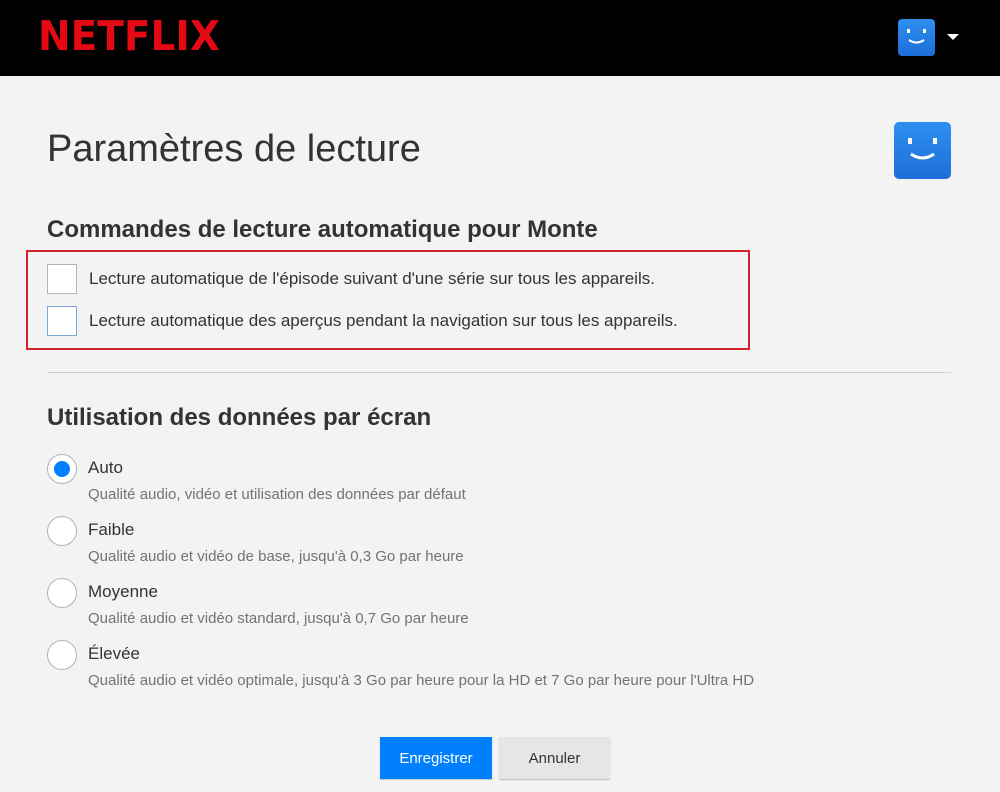  I want to click on page-title: Paramètres de lecture, so click(234, 149).